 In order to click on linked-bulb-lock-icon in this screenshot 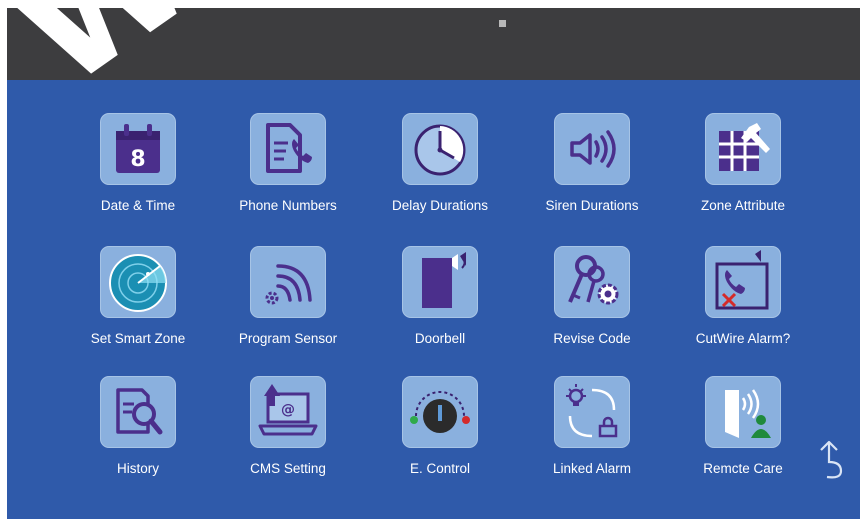, I will do `click(592, 412)`.